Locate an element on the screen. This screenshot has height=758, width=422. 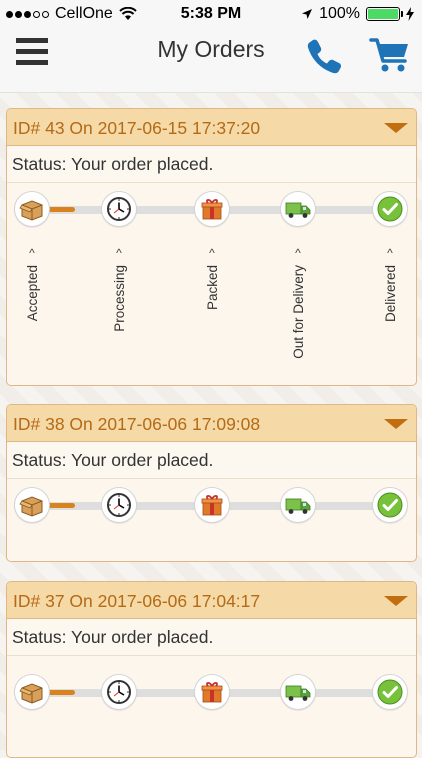
order-header: ID# 37 On 2017-06-06 17:04:17 is located at coordinates (211, 600).